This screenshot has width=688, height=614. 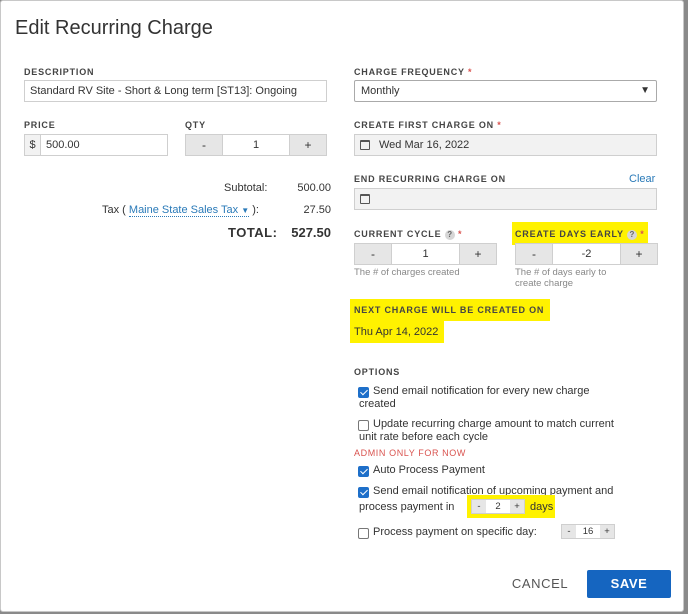 What do you see at coordinates (428, 125) in the screenshot?
I see `first-charge-label: CREATE FIRST CHARGE ON *` at bounding box center [428, 125].